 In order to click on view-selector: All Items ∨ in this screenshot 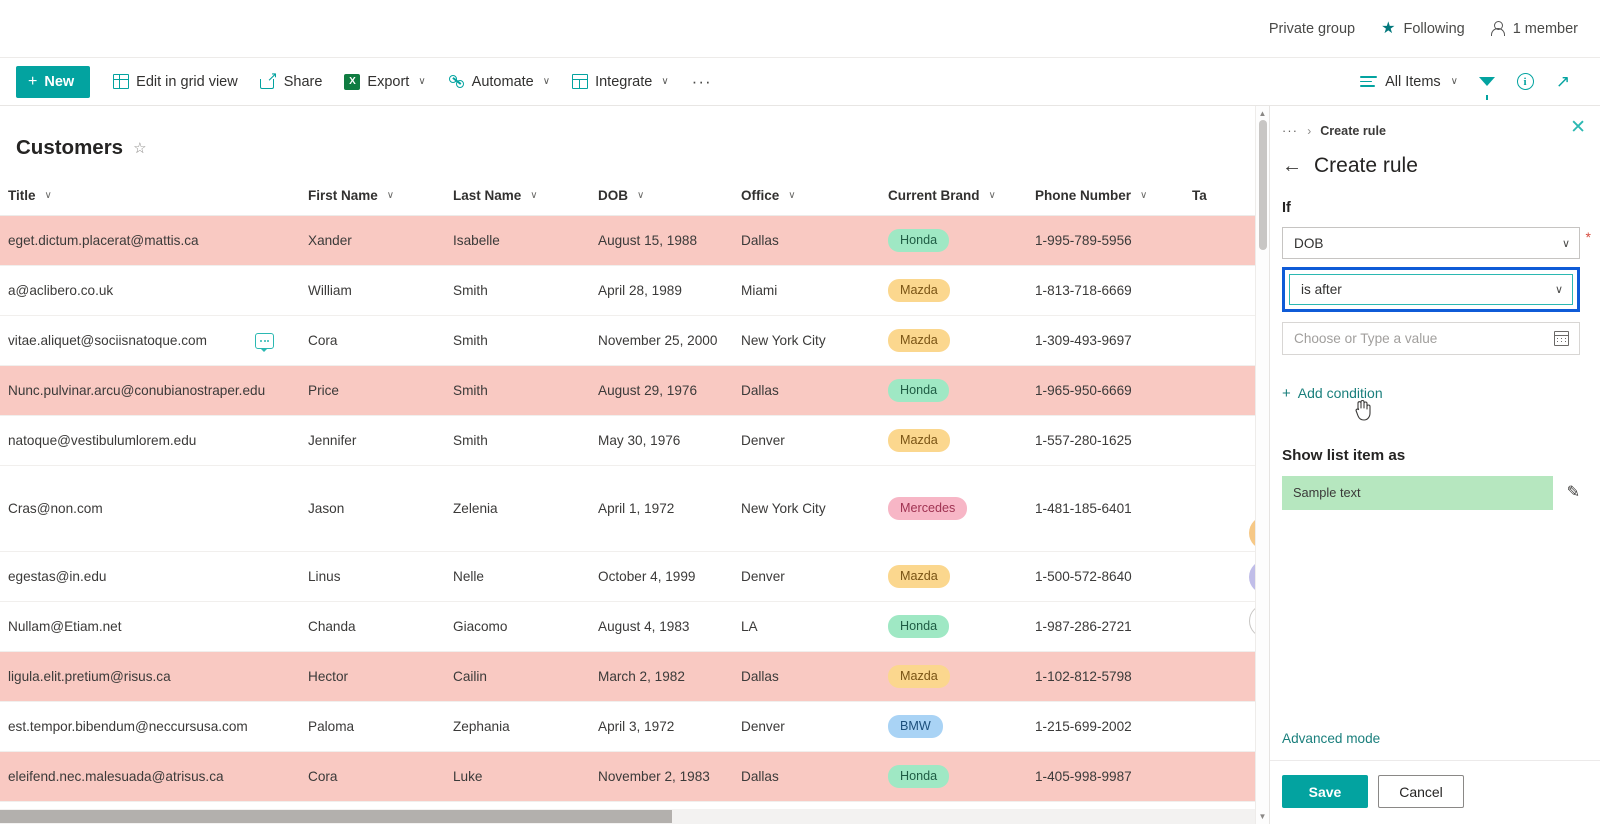, I will do `click(1409, 82)`.